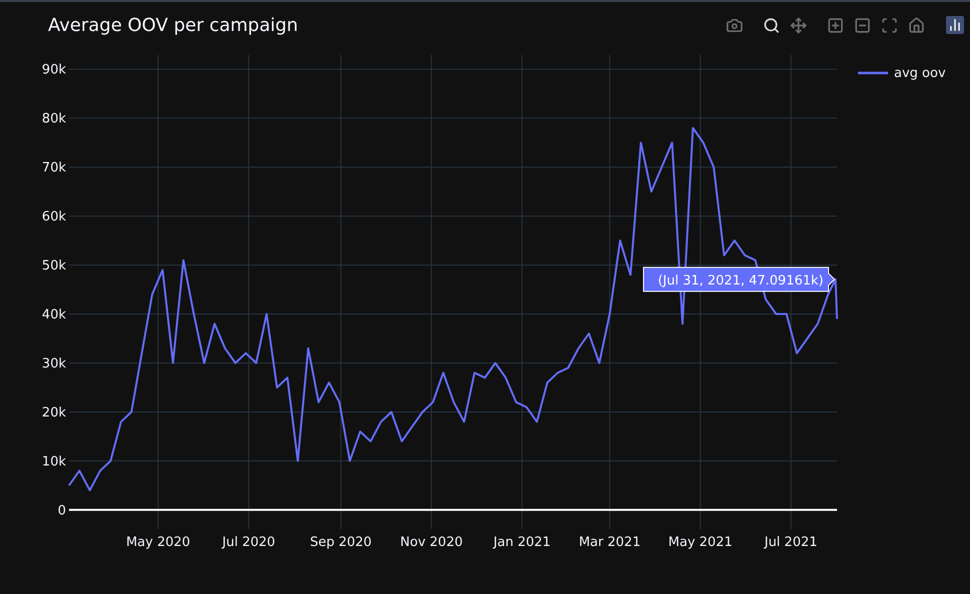 This screenshot has width=970, height=594. I want to click on autoscale-icon, so click(889, 25).